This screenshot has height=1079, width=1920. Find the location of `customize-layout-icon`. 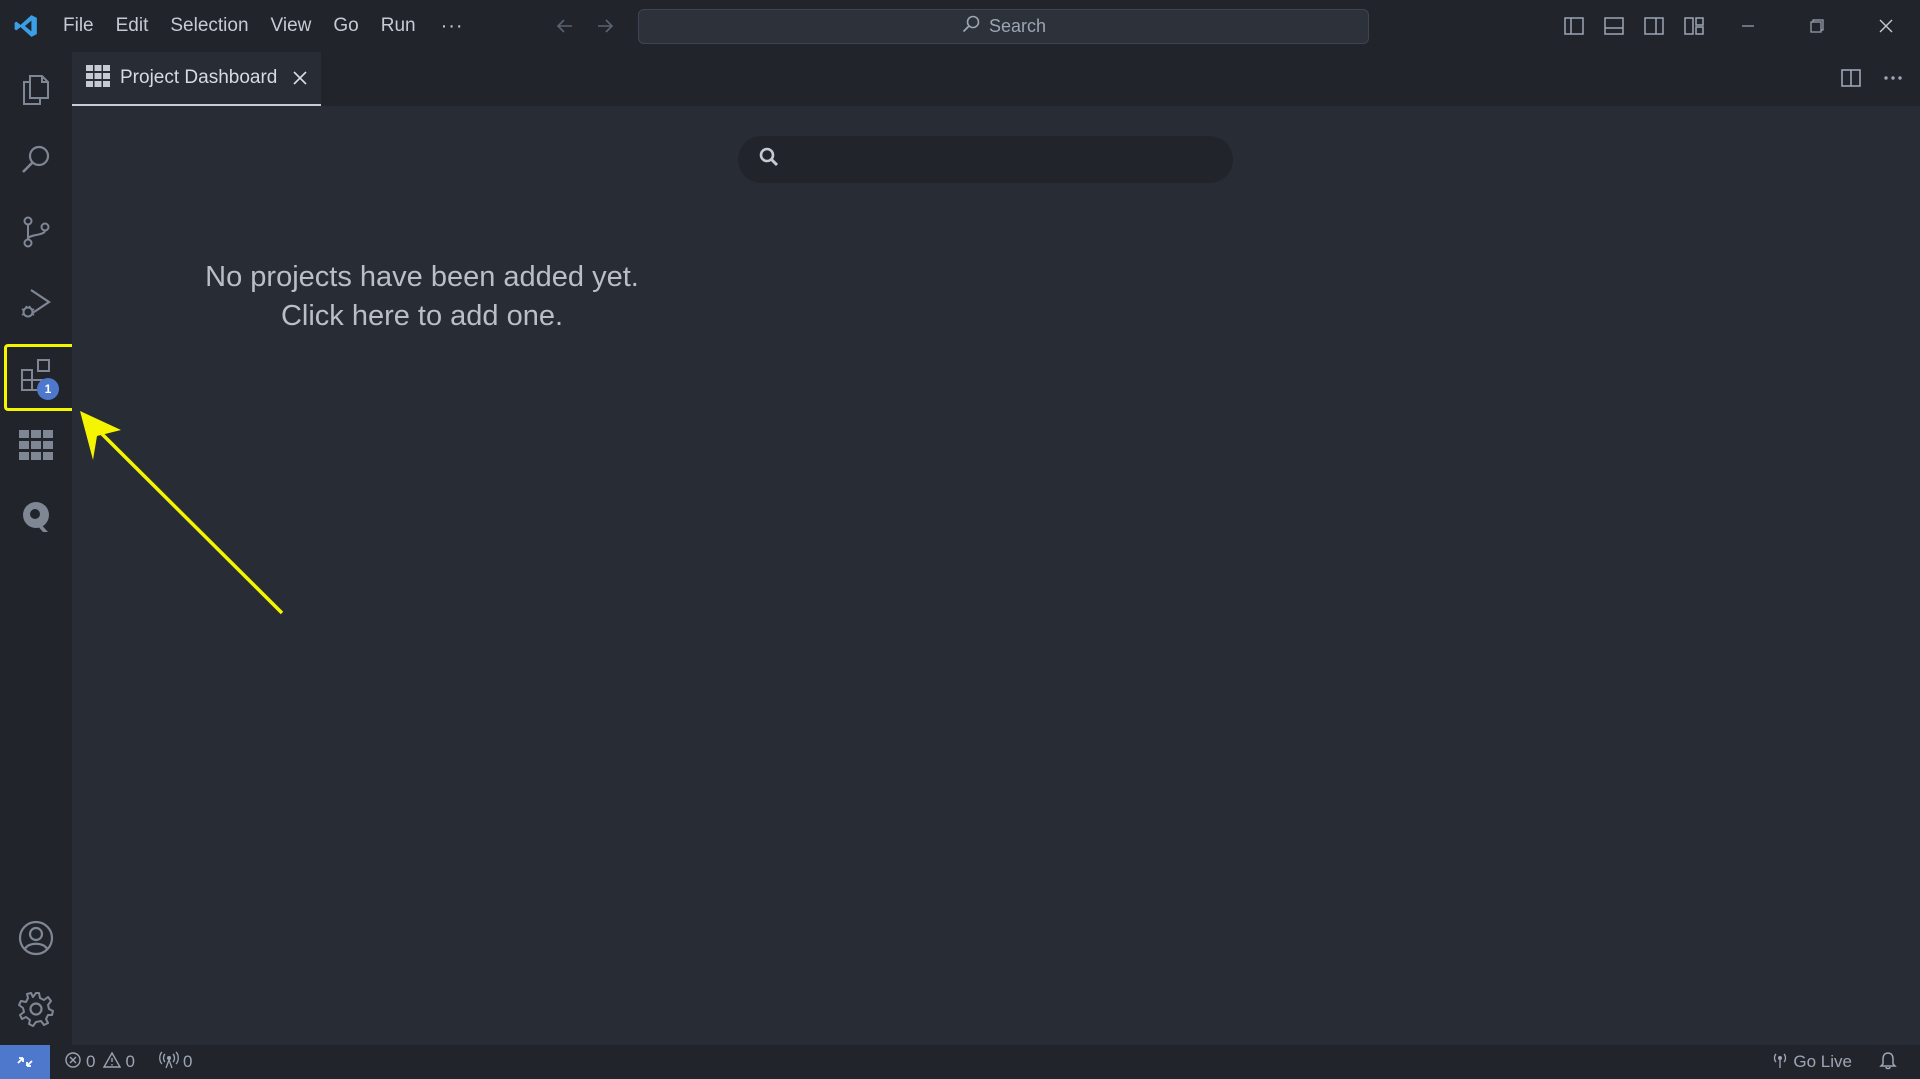

customize-layout-icon is located at coordinates (1694, 26).